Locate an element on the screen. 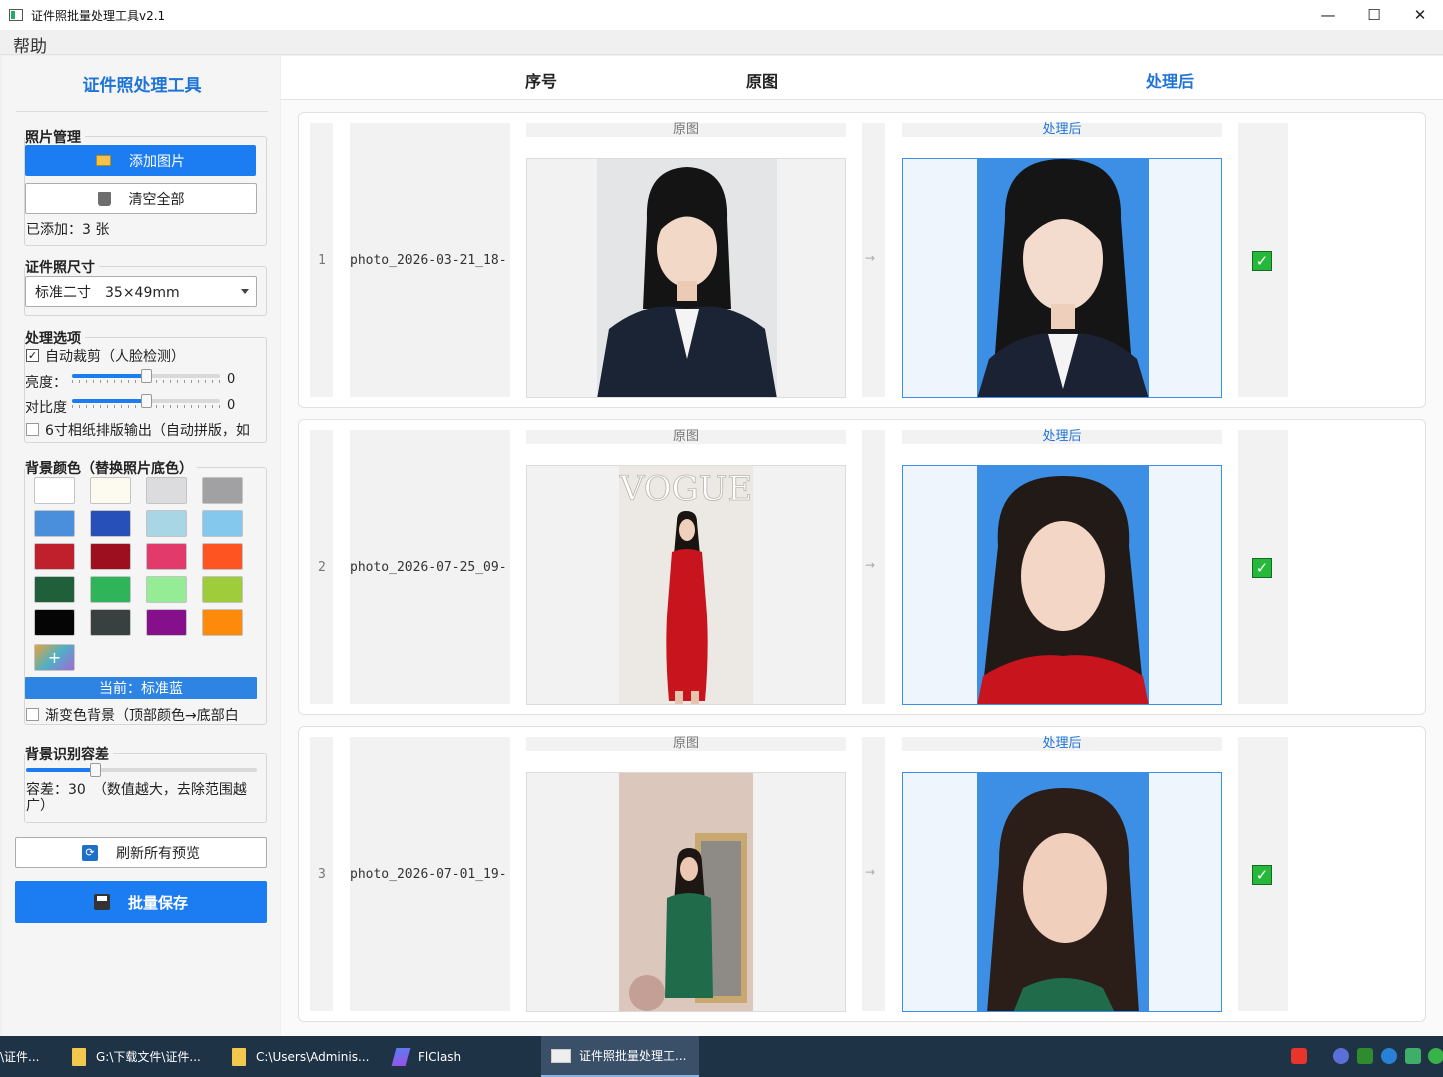 The width and height of the screenshot is (1443, 1077). clear-all-button: 清空全部 is located at coordinates (141, 198).